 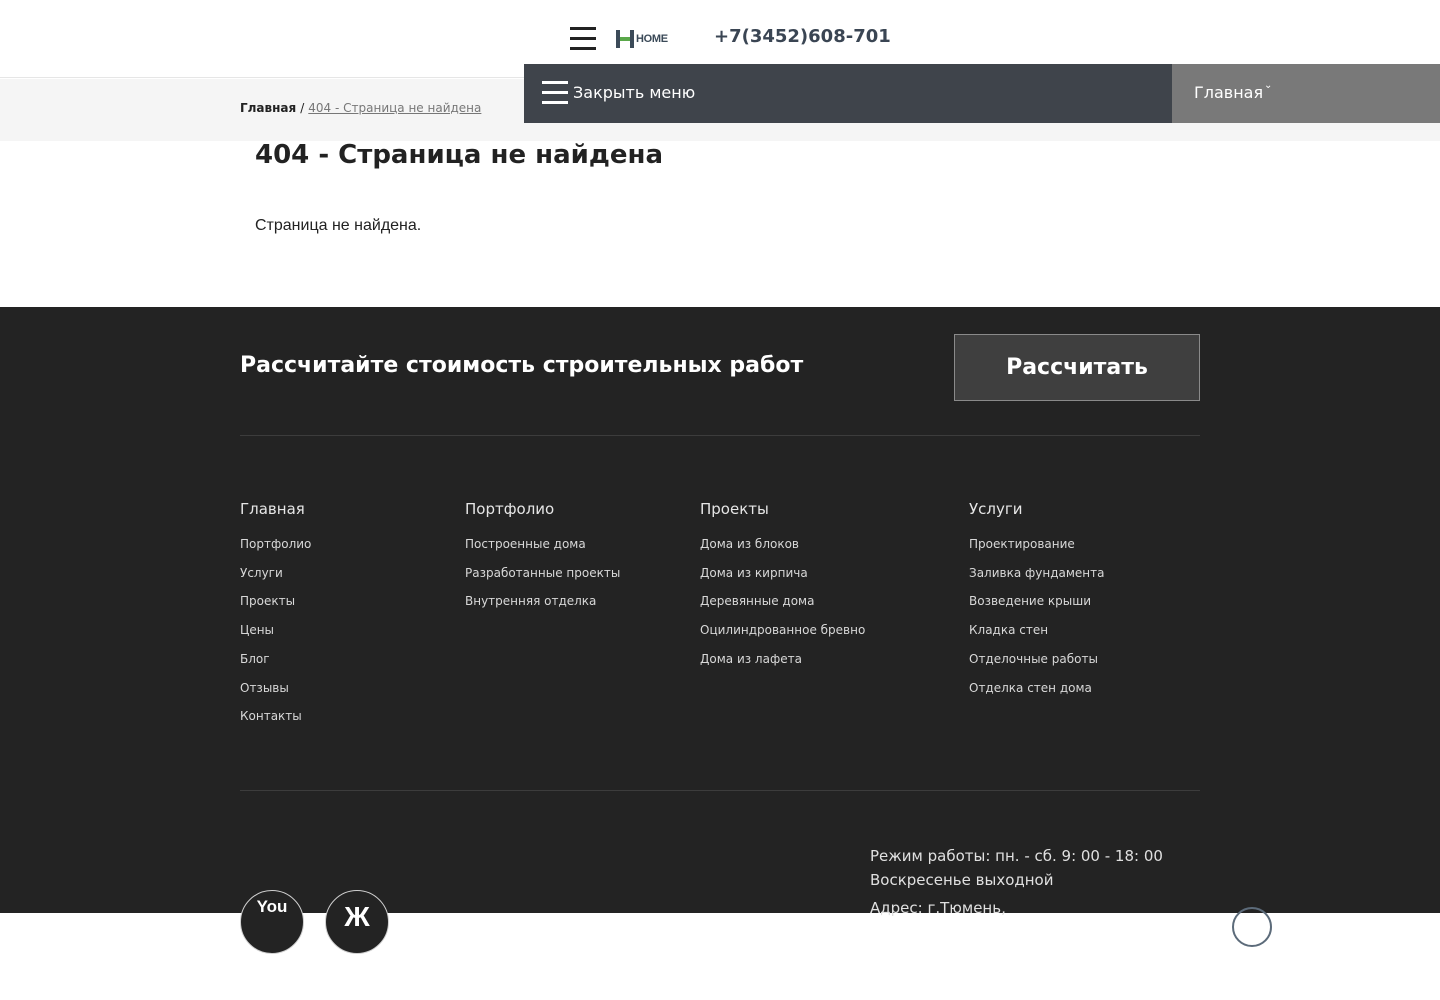 What do you see at coordinates (1037, 688) in the screenshot?
I see `footer-link: Отделка стен дома` at bounding box center [1037, 688].